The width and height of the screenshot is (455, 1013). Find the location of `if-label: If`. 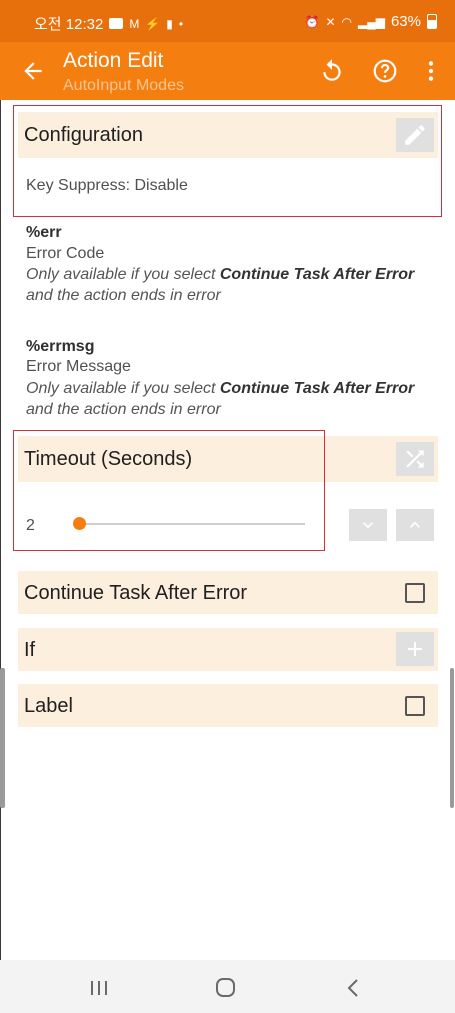

if-label: If is located at coordinates (30, 650).